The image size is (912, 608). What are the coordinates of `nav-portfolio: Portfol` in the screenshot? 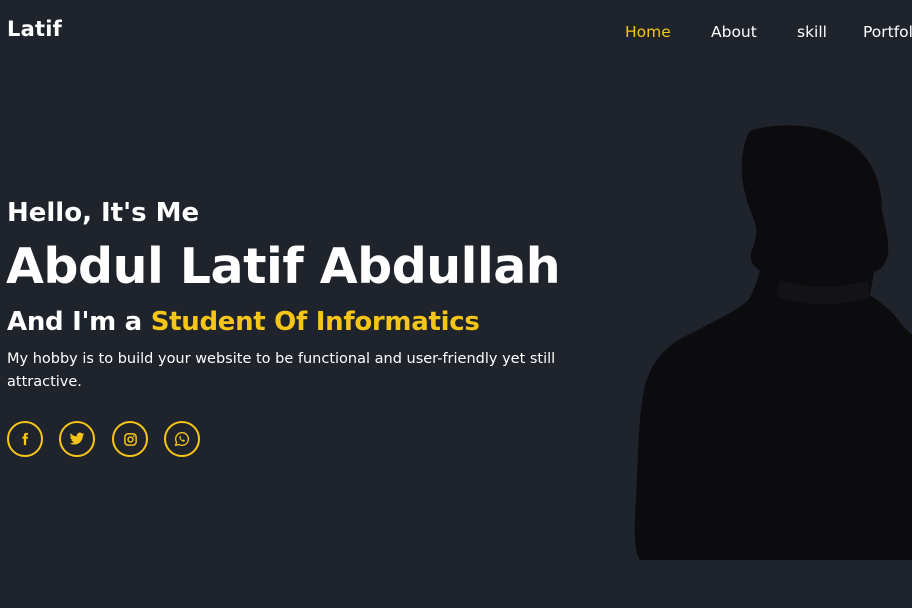 It's located at (887, 32).